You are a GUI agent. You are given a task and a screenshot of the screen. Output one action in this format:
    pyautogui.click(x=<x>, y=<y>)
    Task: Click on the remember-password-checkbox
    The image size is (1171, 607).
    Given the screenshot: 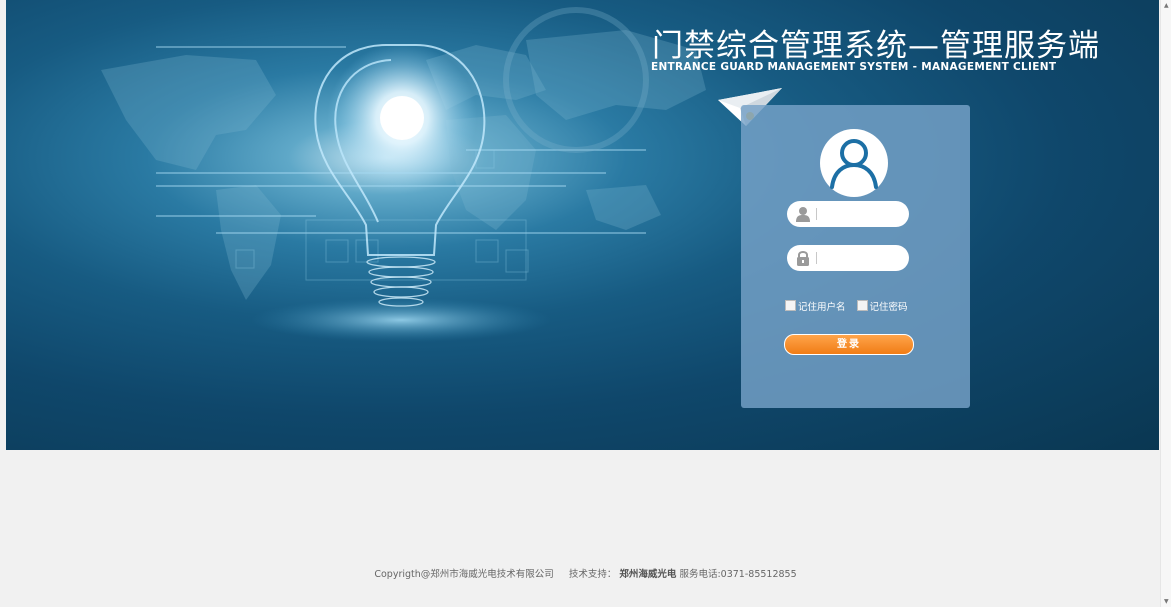 What is the action you would take?
    pyautogui.click(x=862, y=305)
    